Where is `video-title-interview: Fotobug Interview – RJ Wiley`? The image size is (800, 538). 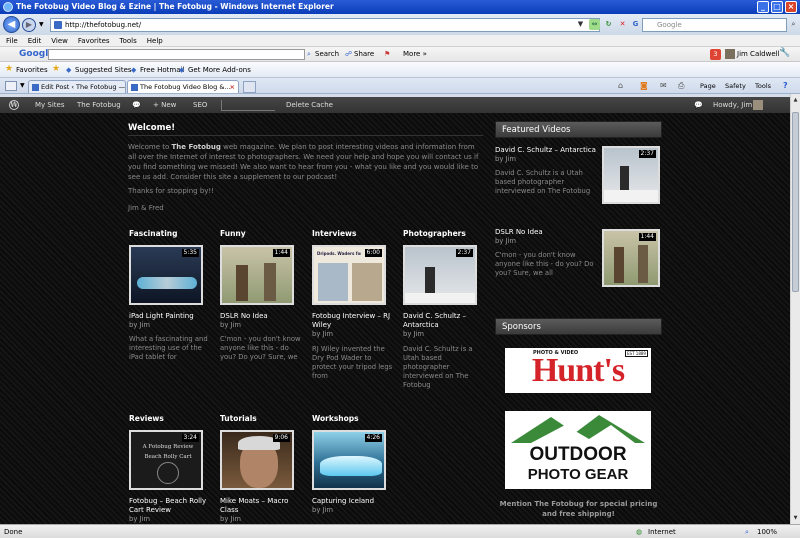 video-title-interview: Fotobug Interview – RJ Wiley is located at coordinates (354, 321).